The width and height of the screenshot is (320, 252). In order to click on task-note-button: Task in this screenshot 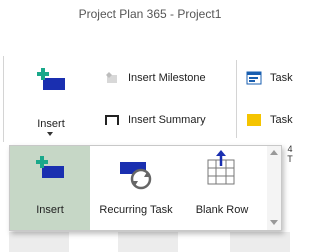, I will do `click(273, 120)`.